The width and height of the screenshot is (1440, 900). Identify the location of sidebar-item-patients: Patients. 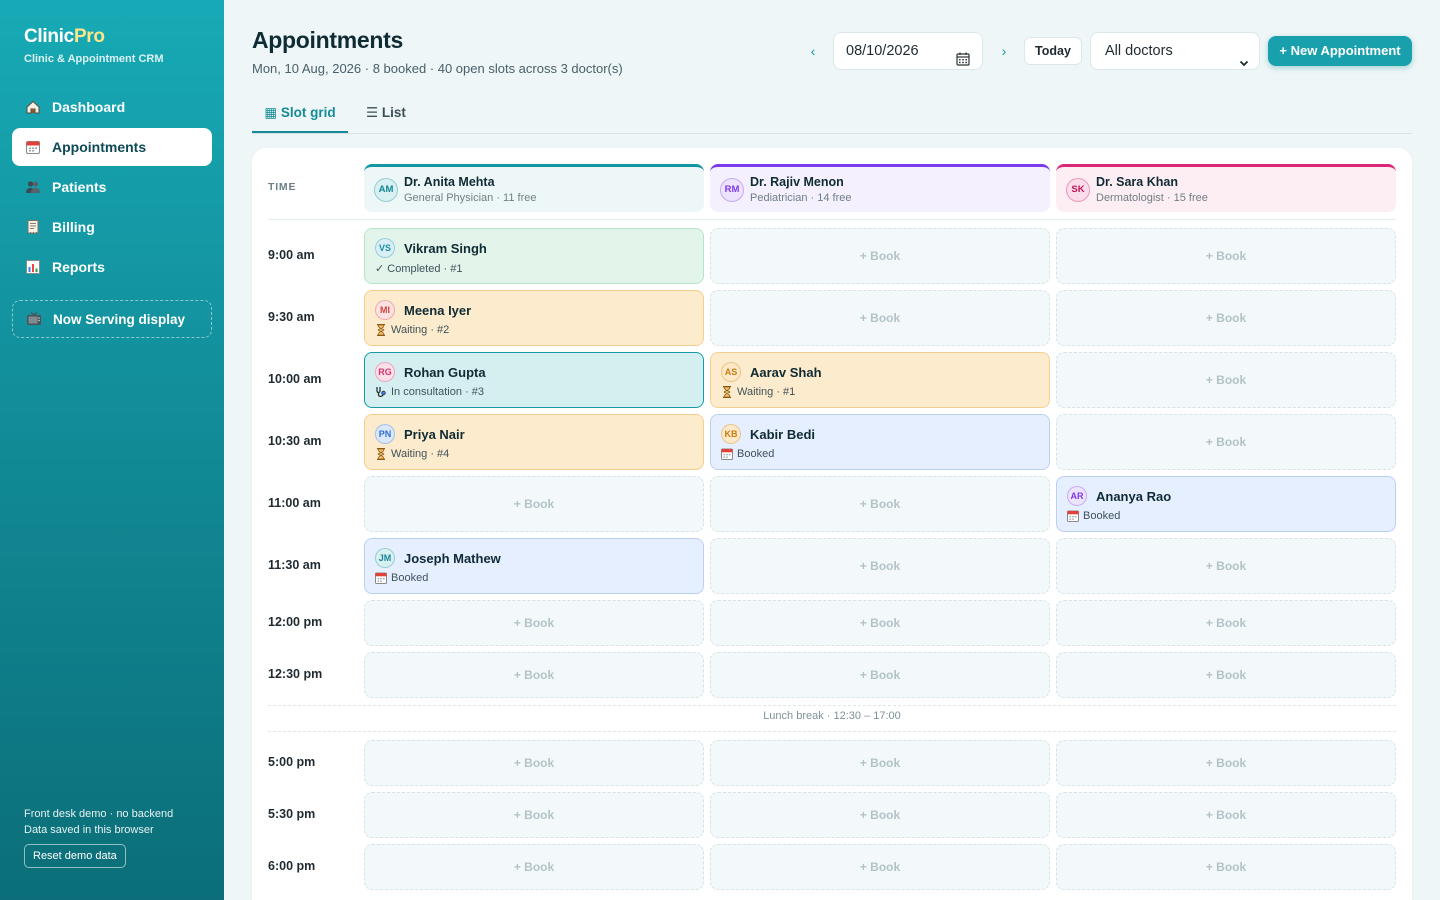
(112, 187).